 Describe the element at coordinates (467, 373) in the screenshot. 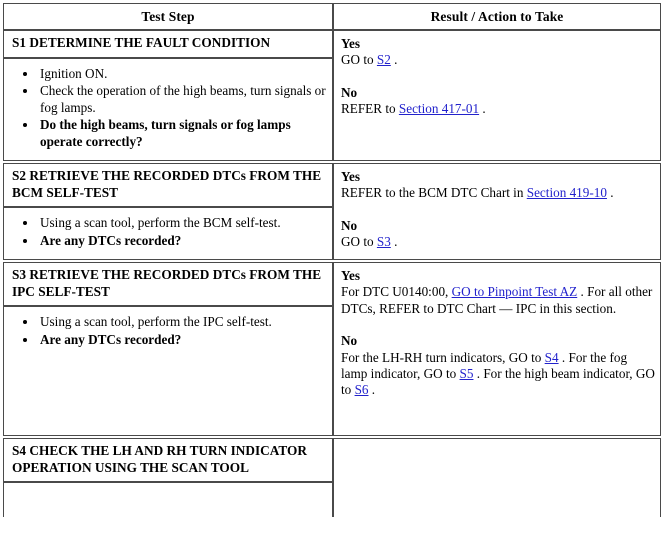

I see `link-s5: S5` at that location.